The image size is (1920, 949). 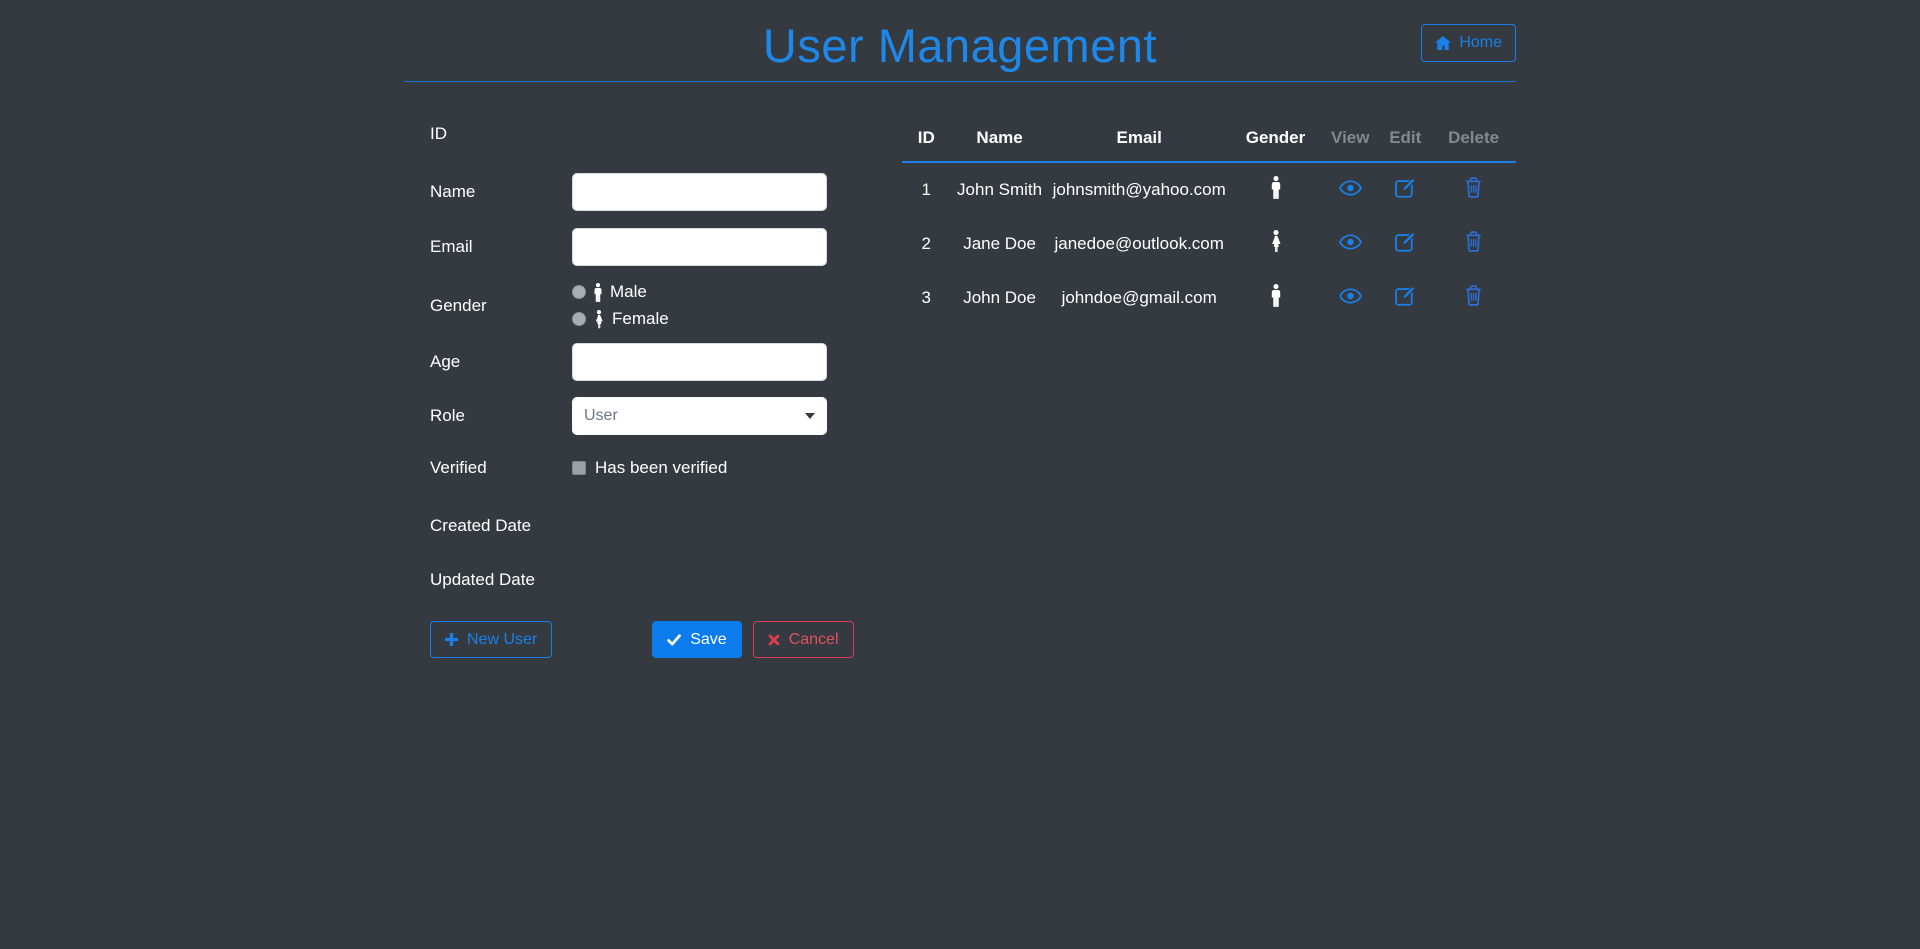 I want to click on header-view: View, so click(x=1350, y=141).